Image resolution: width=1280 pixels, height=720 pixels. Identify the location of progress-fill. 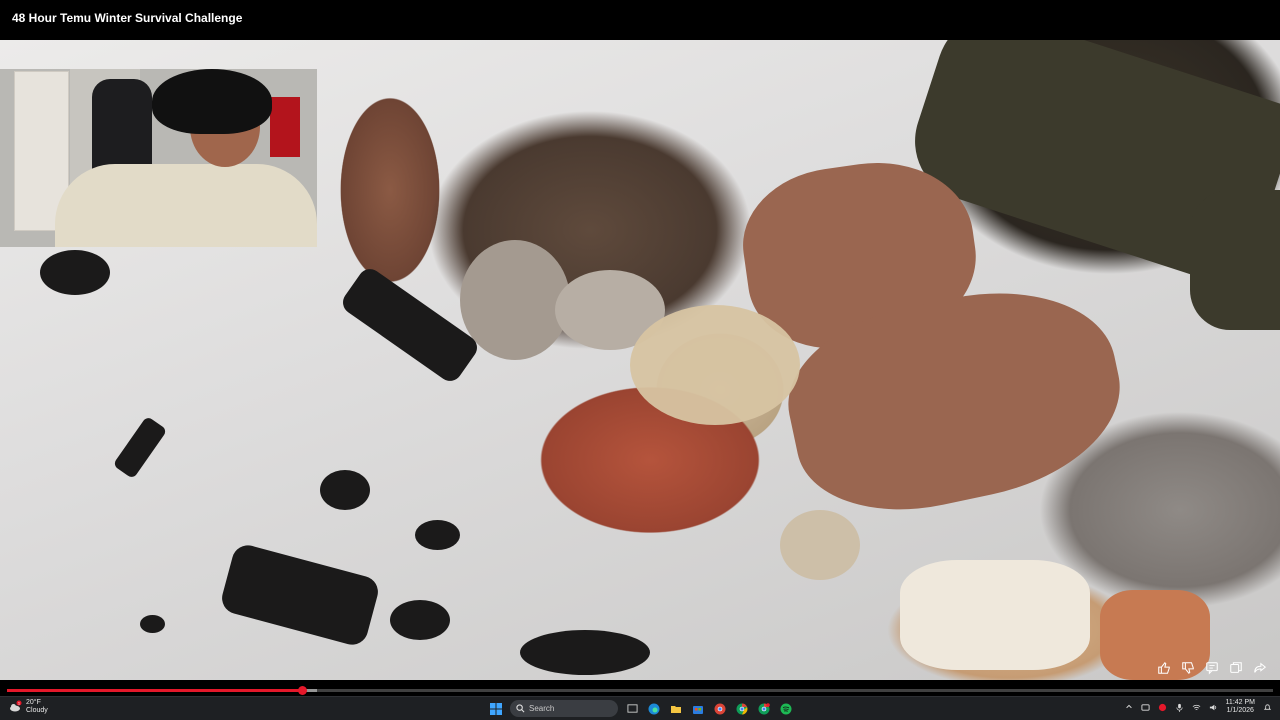
(154, 690).